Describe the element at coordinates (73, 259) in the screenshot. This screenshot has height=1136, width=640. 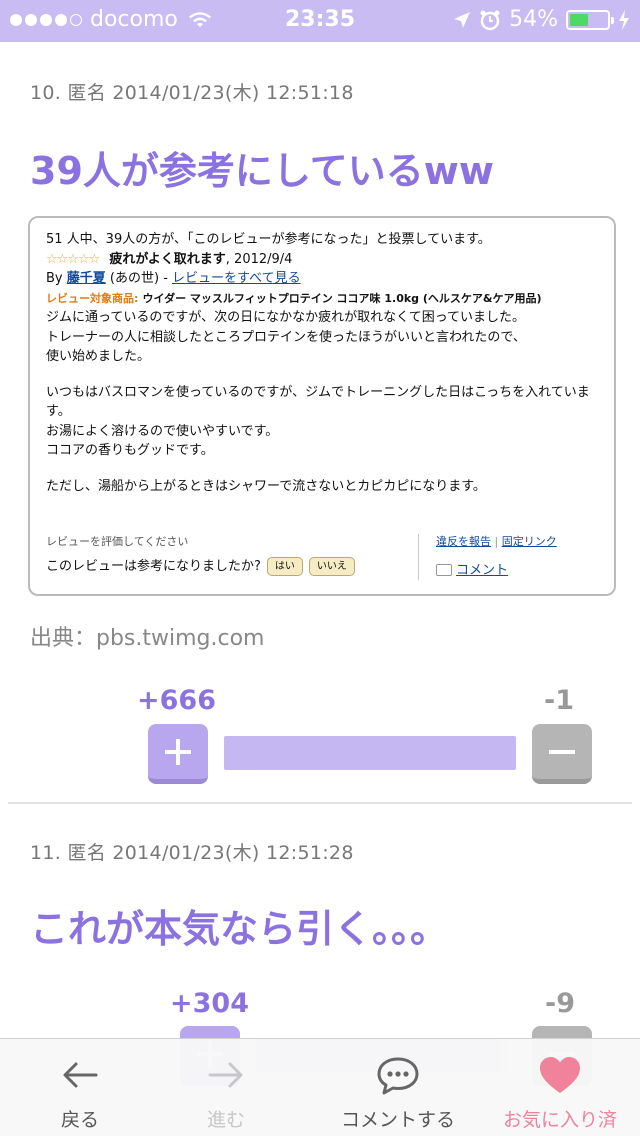
I see `star-rating-icon: ☆☆☆☆☆` at that location.